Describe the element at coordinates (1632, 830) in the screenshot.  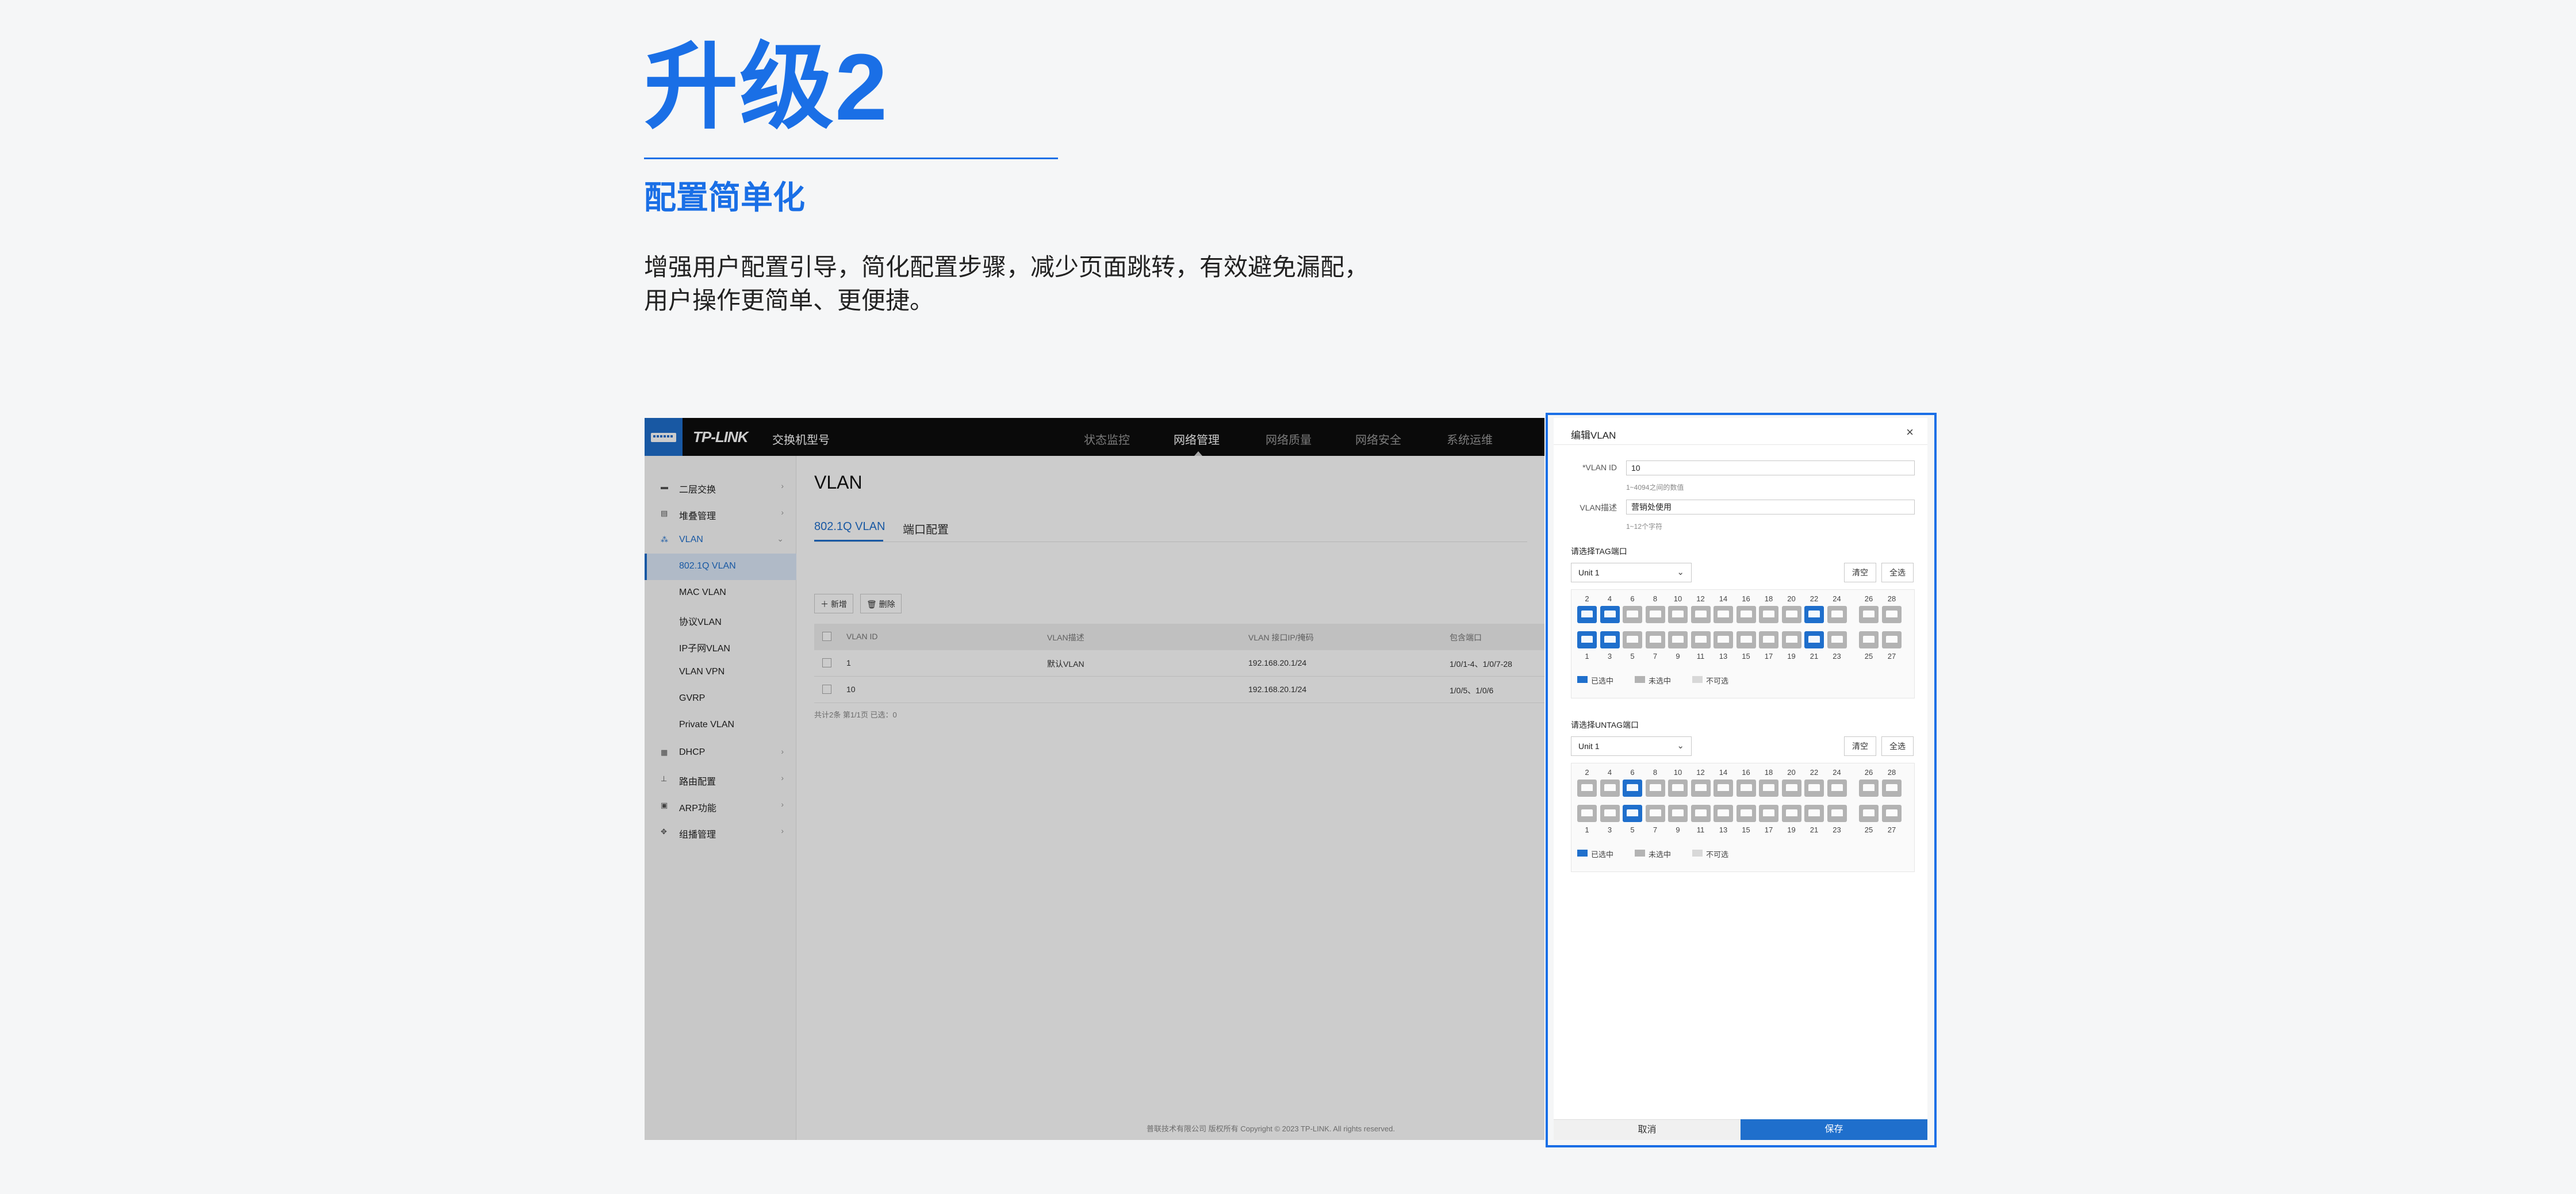
I see `port-number-label: 5` at that location.